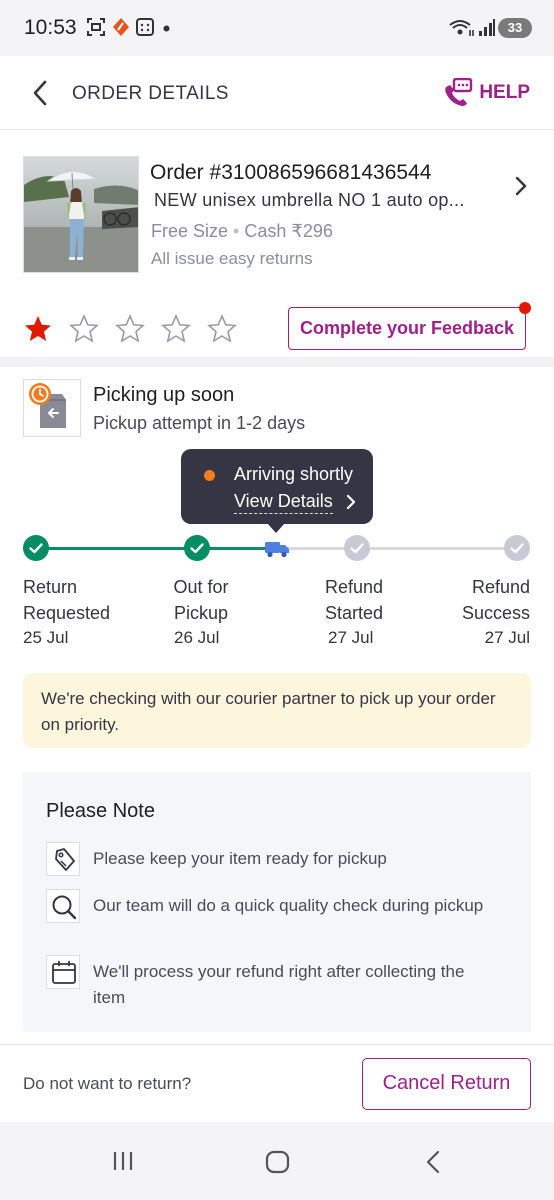 Image resolution: width=554 pixels, height=1200 pixels. I want to click on calendar-icon, so click(63, 972).